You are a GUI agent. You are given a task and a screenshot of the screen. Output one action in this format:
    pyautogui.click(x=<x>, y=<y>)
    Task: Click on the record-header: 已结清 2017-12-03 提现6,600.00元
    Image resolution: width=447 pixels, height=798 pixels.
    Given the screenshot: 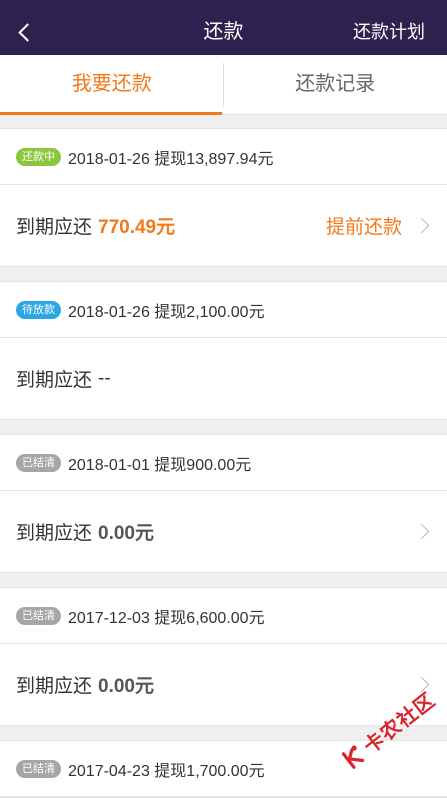 What is the action you would take?
    pyautogui.click(x=223, y=616)
    